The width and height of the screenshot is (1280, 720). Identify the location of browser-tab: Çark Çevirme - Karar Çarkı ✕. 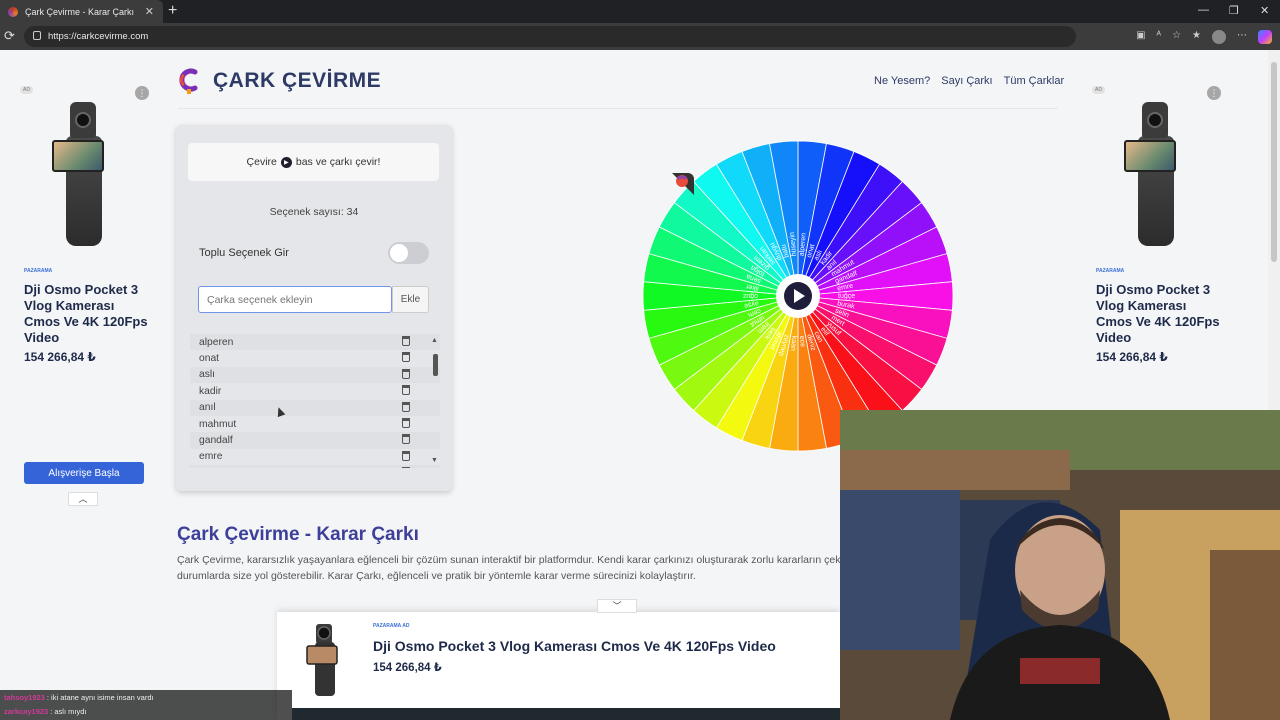
(81, 11).